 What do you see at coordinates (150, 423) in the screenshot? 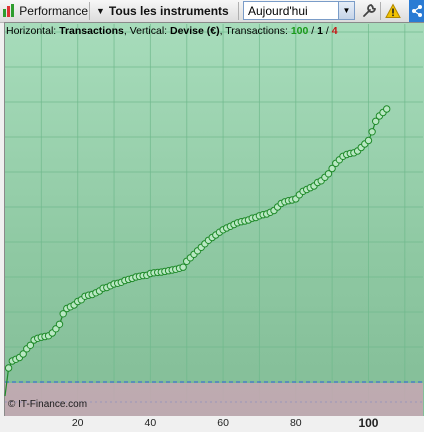
I see `x-tick-label: 40` at bounding box center [150, 423].